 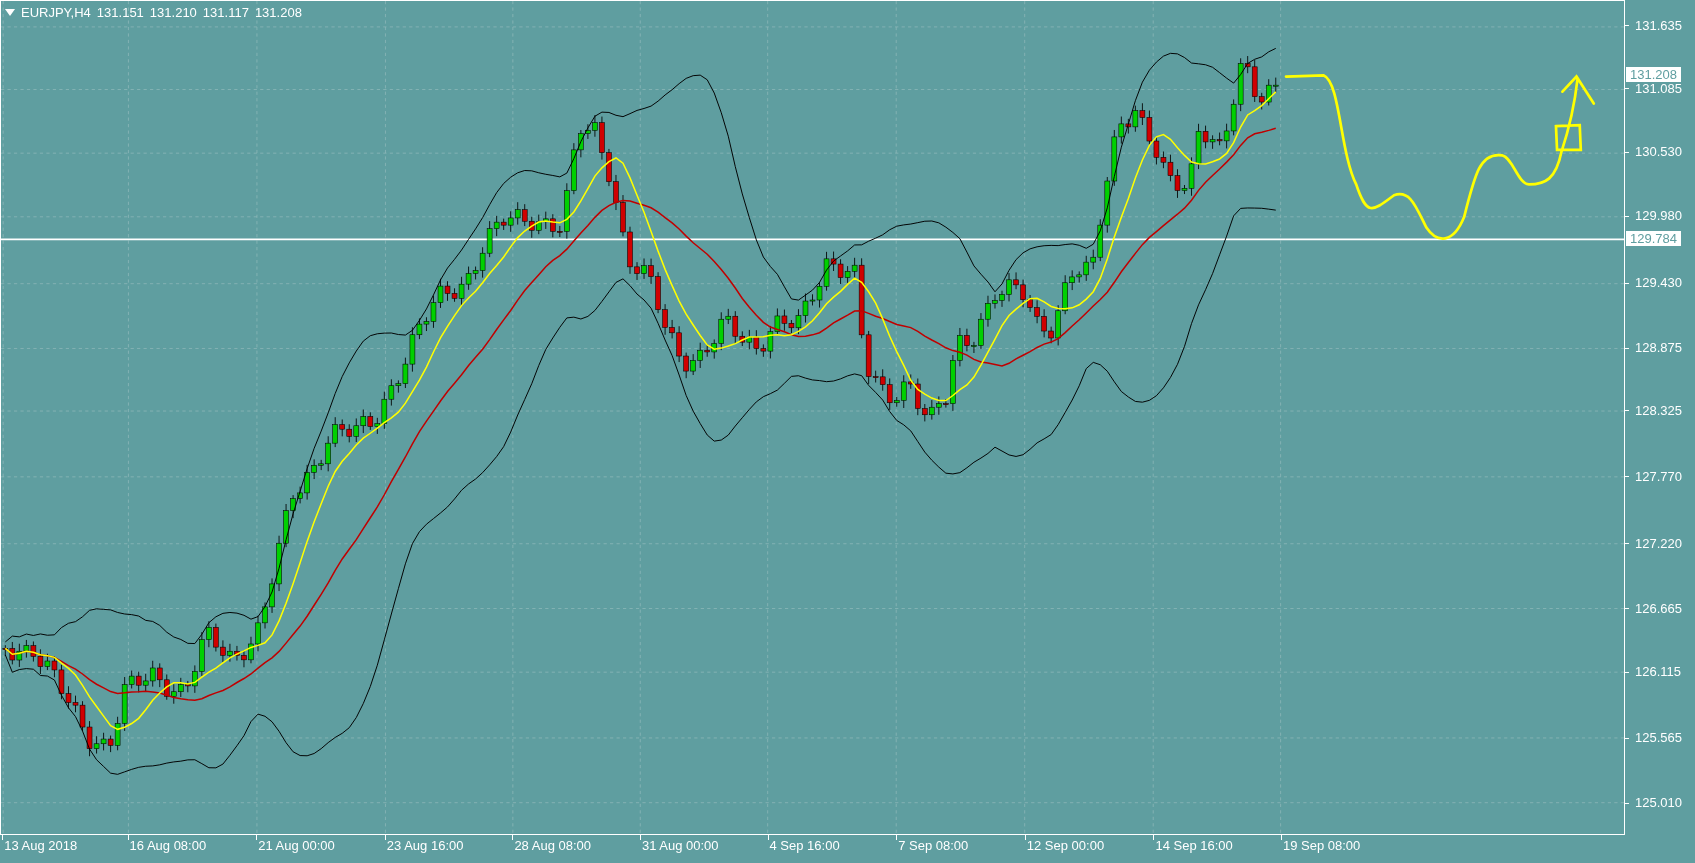 I want to click on time-tick-label: 4 Sep 16:00, so click(x=804, y=846).